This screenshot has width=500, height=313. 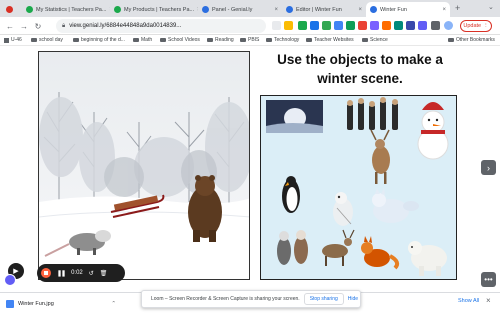 What do you see at coordinates (343, 209) in the screenshot?
I see `snowy-owl-object` at bounding box center [343, 209].